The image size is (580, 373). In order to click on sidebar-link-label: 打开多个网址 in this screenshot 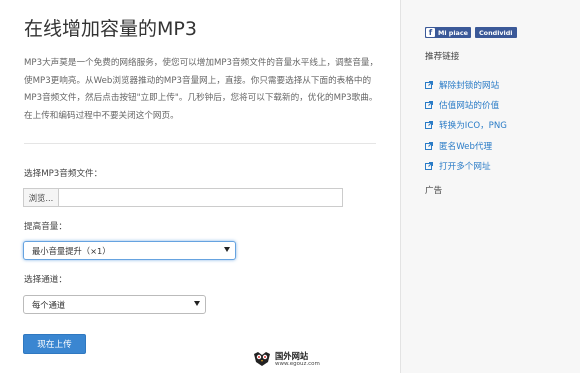, I will do `click(465, 166)`.